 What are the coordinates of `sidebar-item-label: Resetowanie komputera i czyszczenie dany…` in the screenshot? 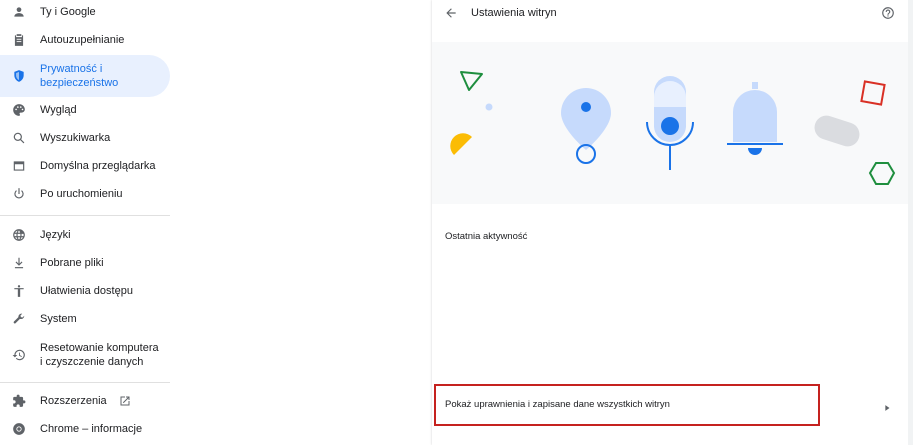 It's located at (99, 355).